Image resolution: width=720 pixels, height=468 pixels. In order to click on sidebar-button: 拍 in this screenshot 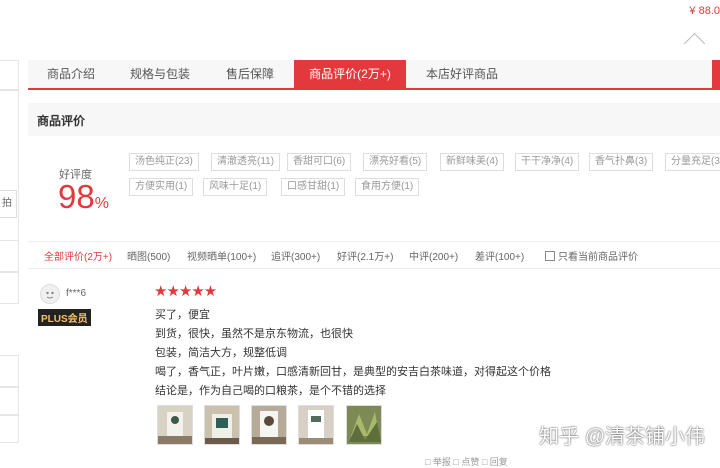, I will do `click(8, 204)`.